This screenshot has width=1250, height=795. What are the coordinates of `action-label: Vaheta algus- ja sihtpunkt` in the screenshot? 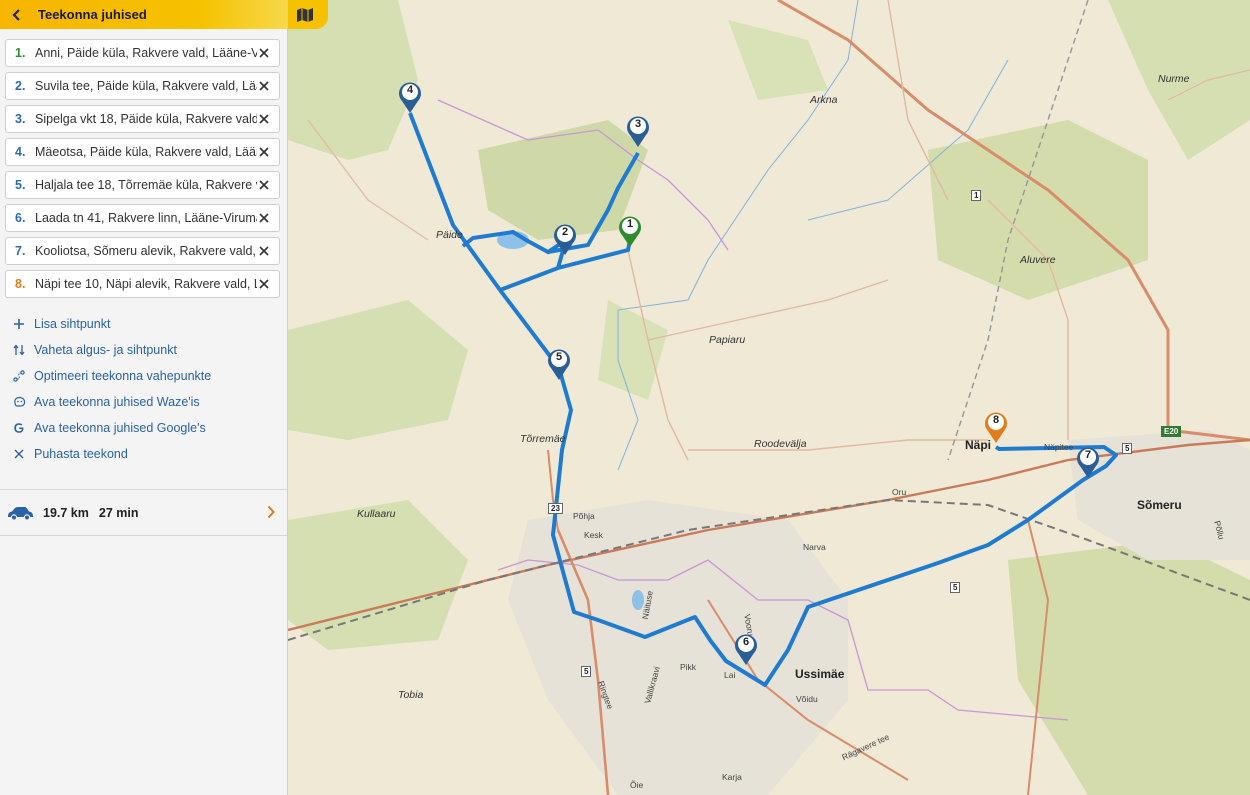 It's located at (105, 350).